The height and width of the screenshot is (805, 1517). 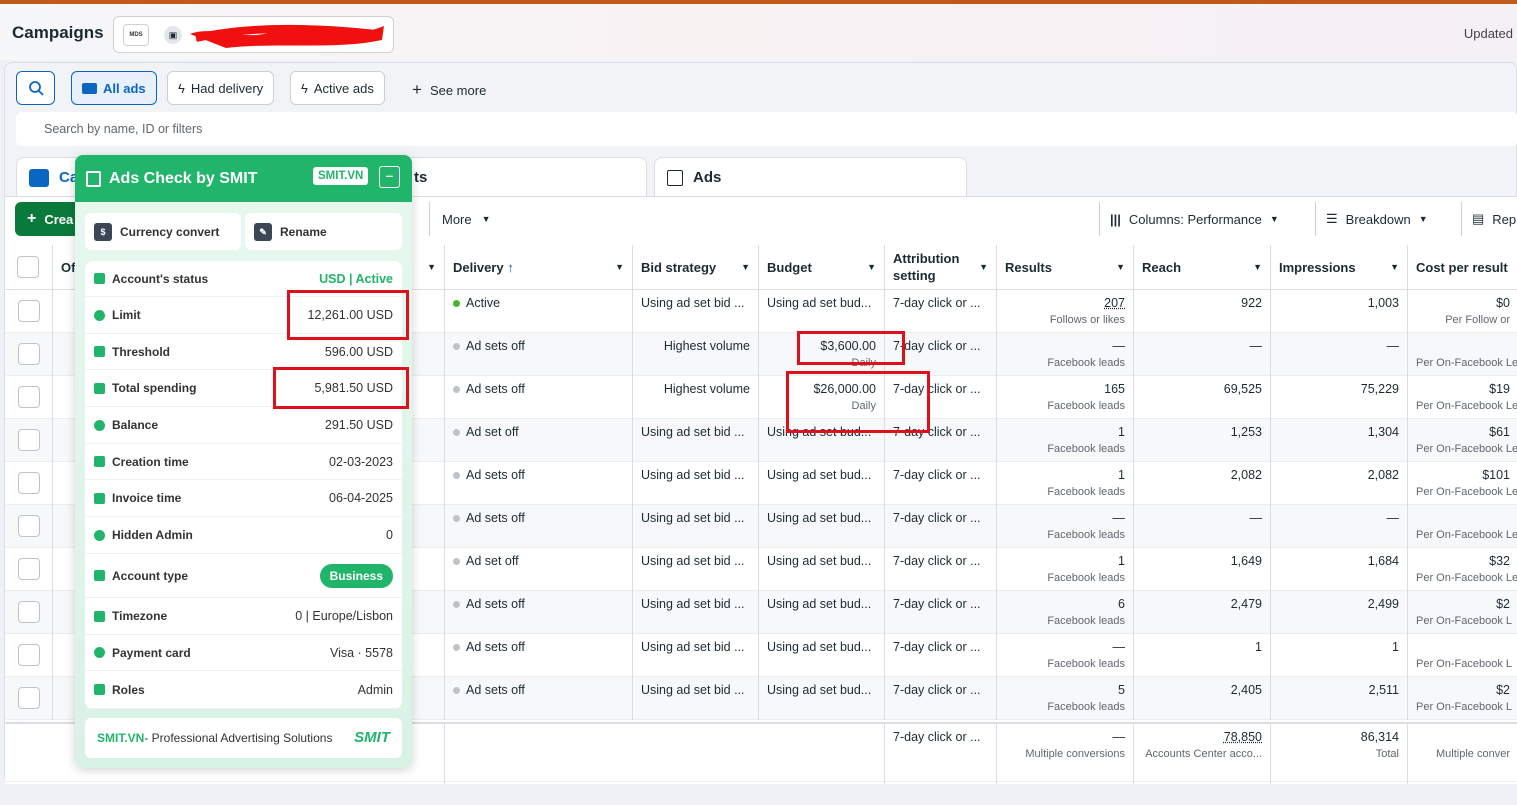 What do you see at coordinates (1065, 754) in the screenshot?
I see `results-total: — Multiple conversions` at bounding box center [1065, 754].